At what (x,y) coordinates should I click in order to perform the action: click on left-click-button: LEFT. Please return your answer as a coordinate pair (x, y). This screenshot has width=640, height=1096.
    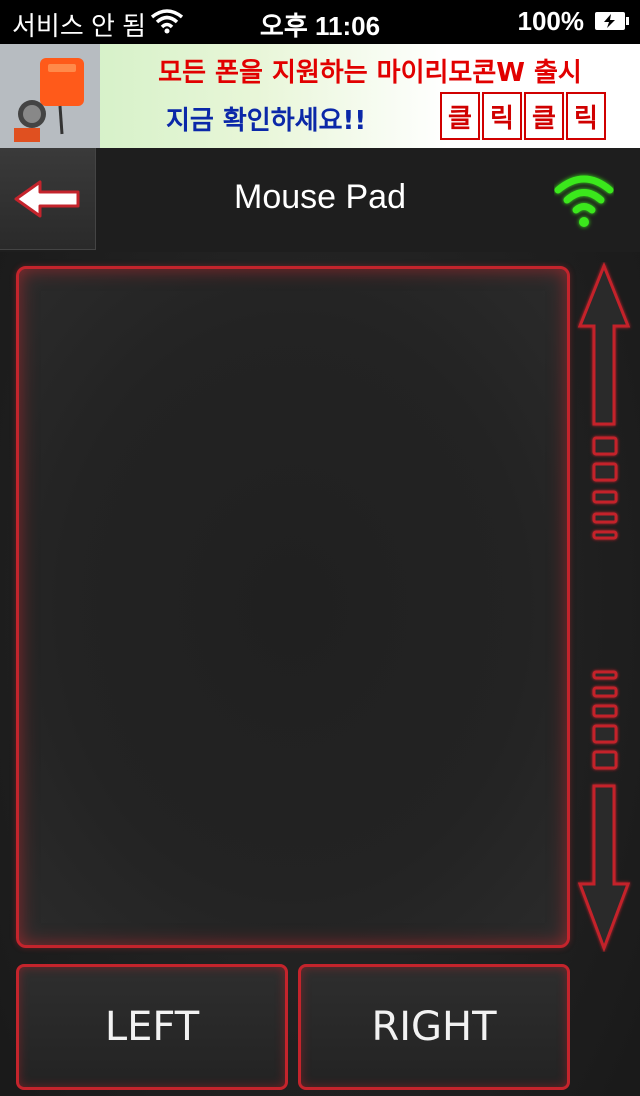
    Looking at the image, I should click on (152, 1027).